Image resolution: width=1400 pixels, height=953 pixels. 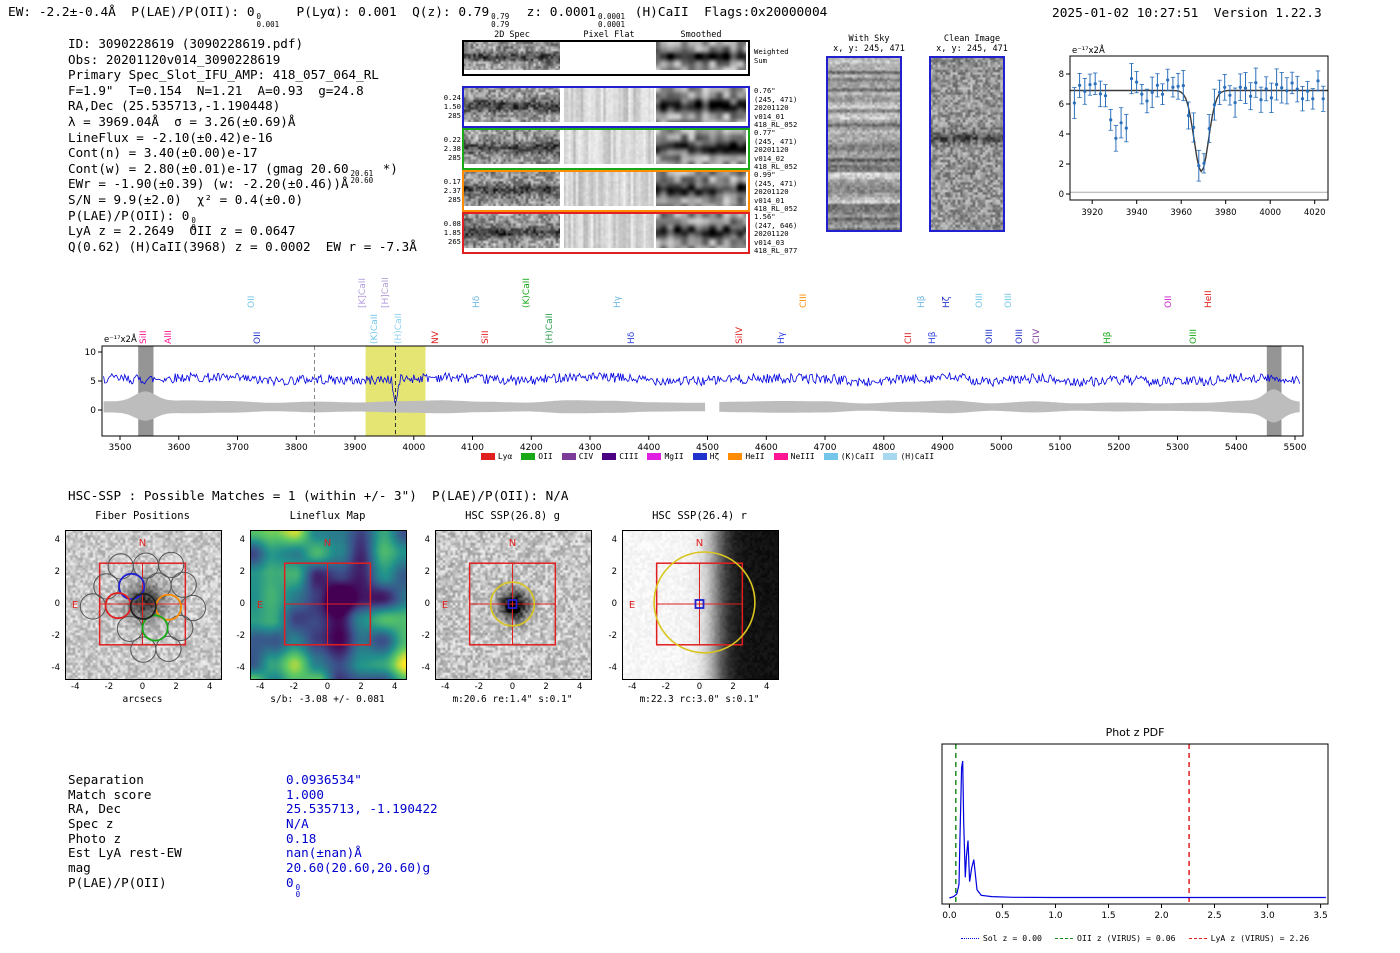 I want to click on legend-item: Hζ, so click(x=705, y=456).